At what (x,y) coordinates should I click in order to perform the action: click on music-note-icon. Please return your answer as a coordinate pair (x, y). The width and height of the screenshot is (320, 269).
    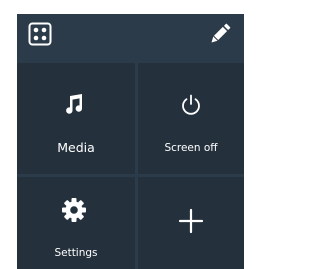
    Looking at the image, I should click on (74, 104).